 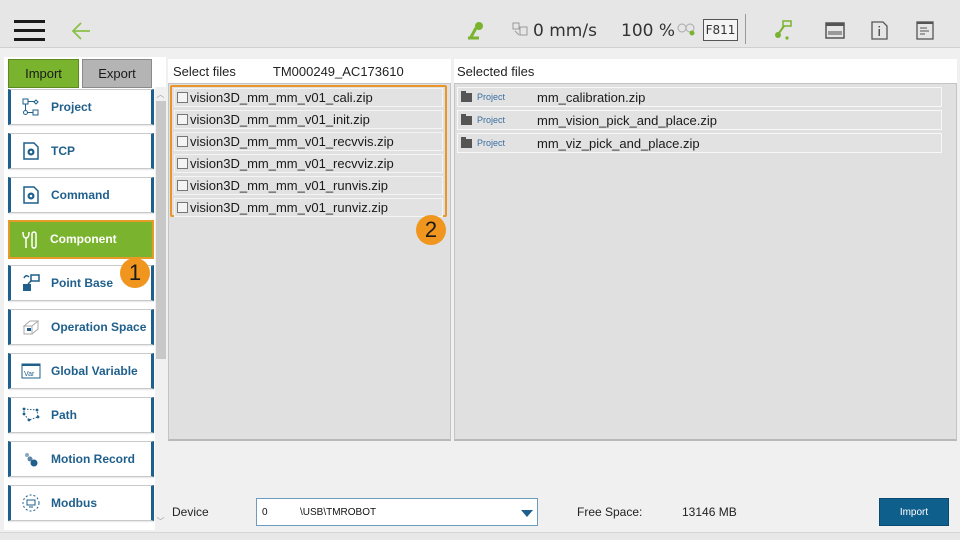 I want to click on menu-item-component: Component, so click(x=81, y=239).